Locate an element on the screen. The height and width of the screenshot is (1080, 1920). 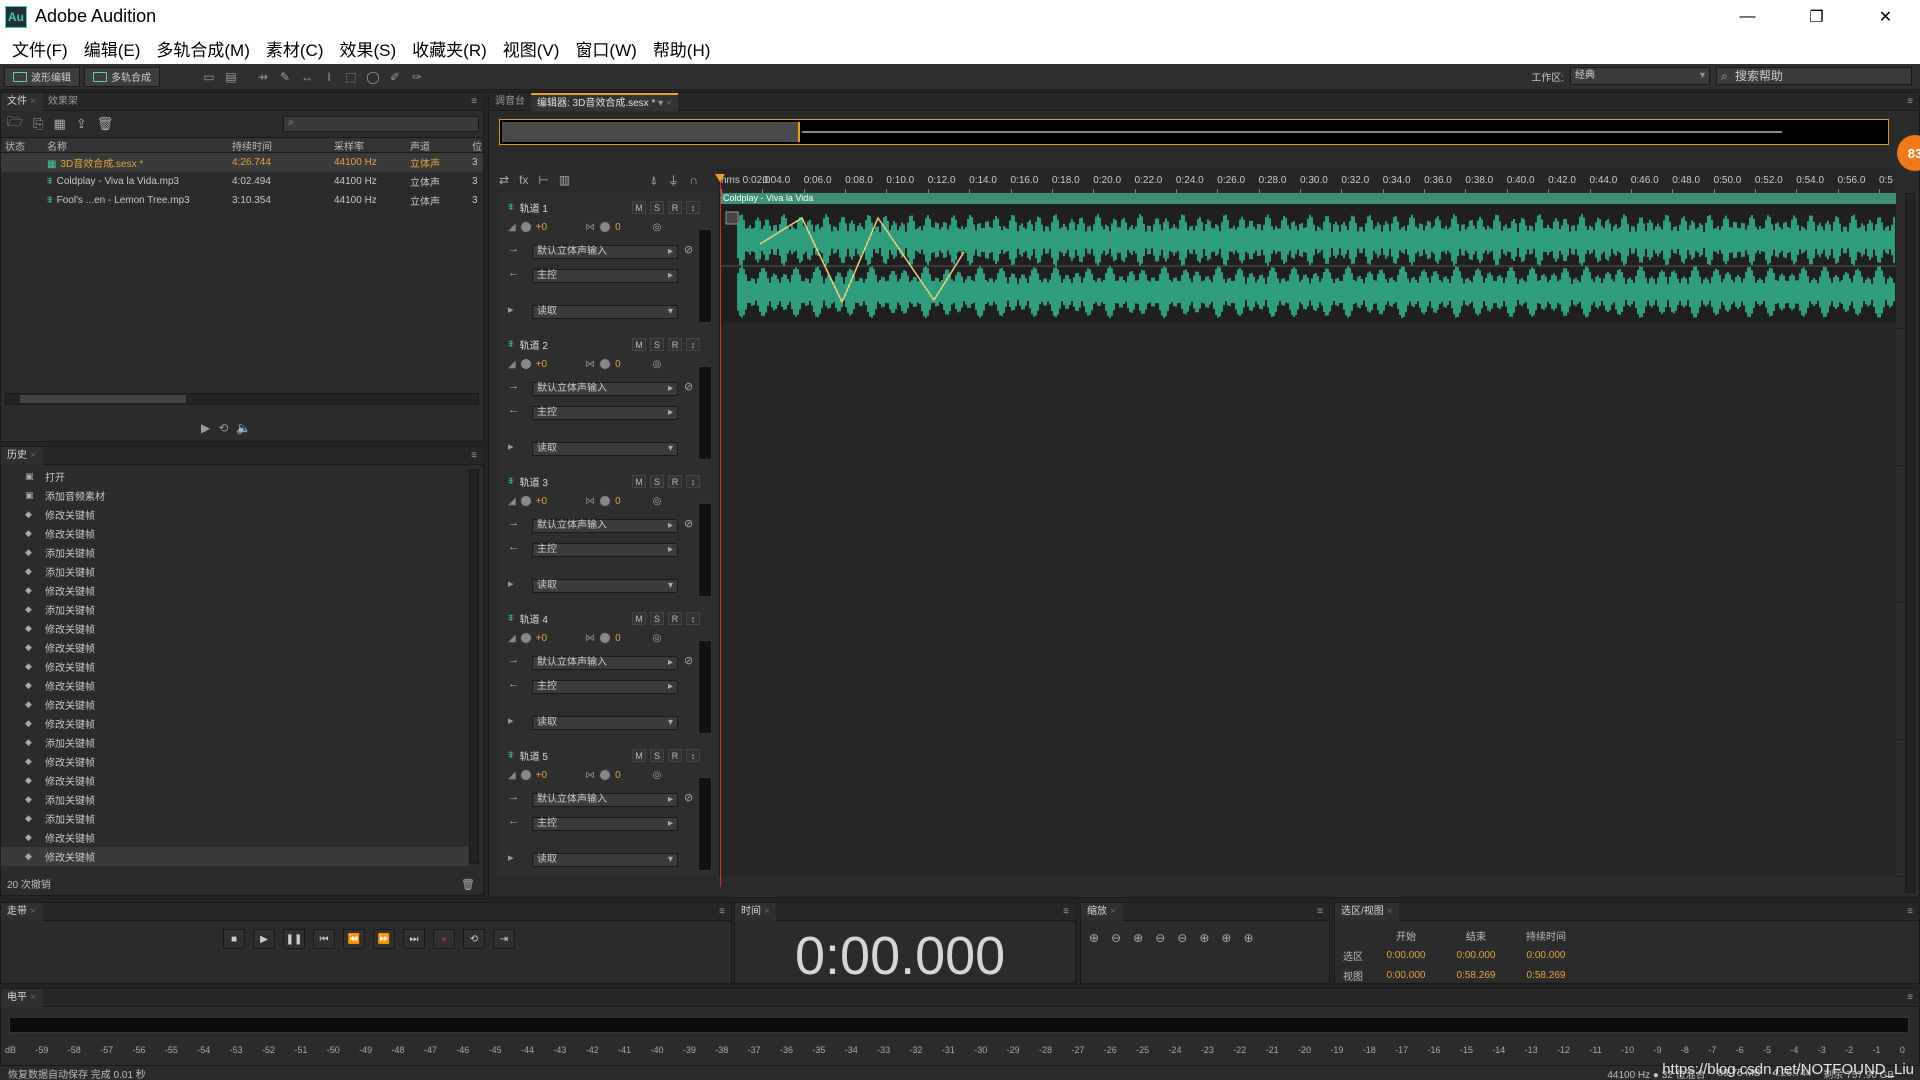
overview-navigator is located at coordinates (1194, 132).